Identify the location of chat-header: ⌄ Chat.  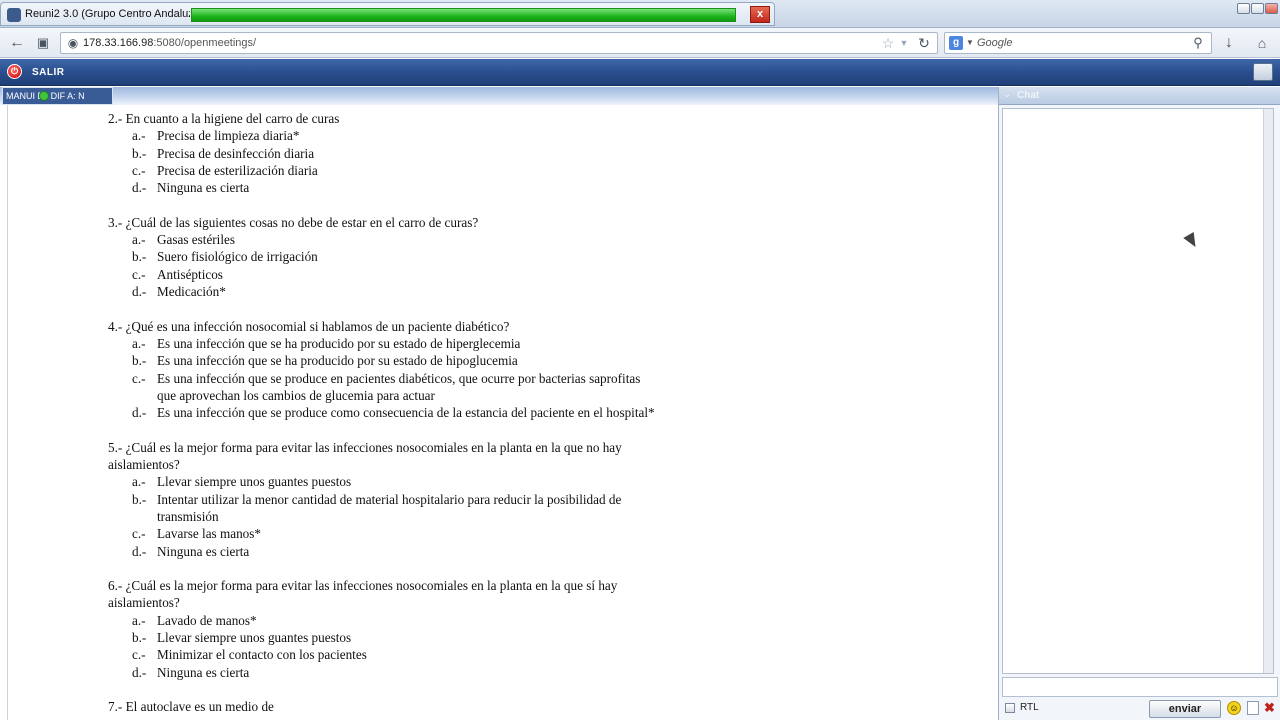
(1139, 96).